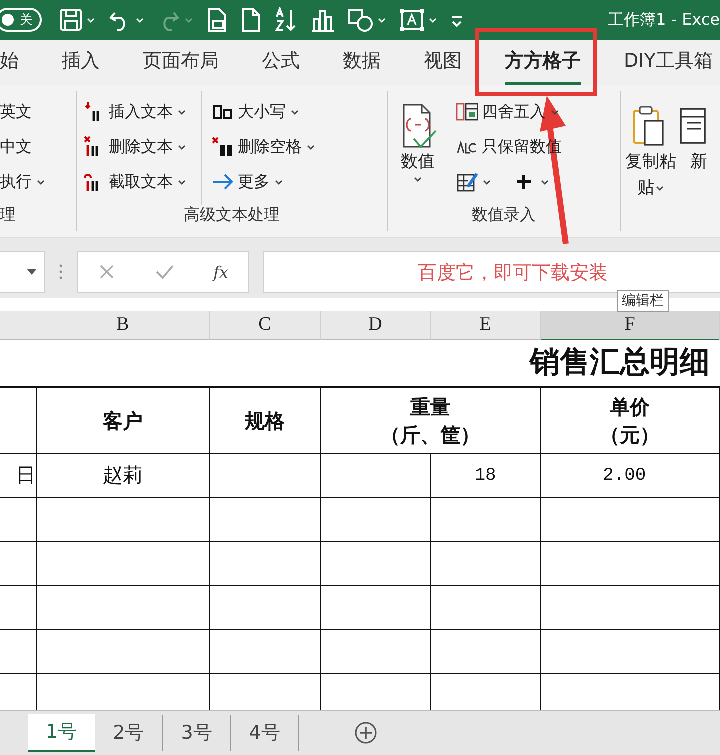  Describe the element at coordinates (281, 62) in the screenshot. I see `ribbon-tab: 公式` at that location.